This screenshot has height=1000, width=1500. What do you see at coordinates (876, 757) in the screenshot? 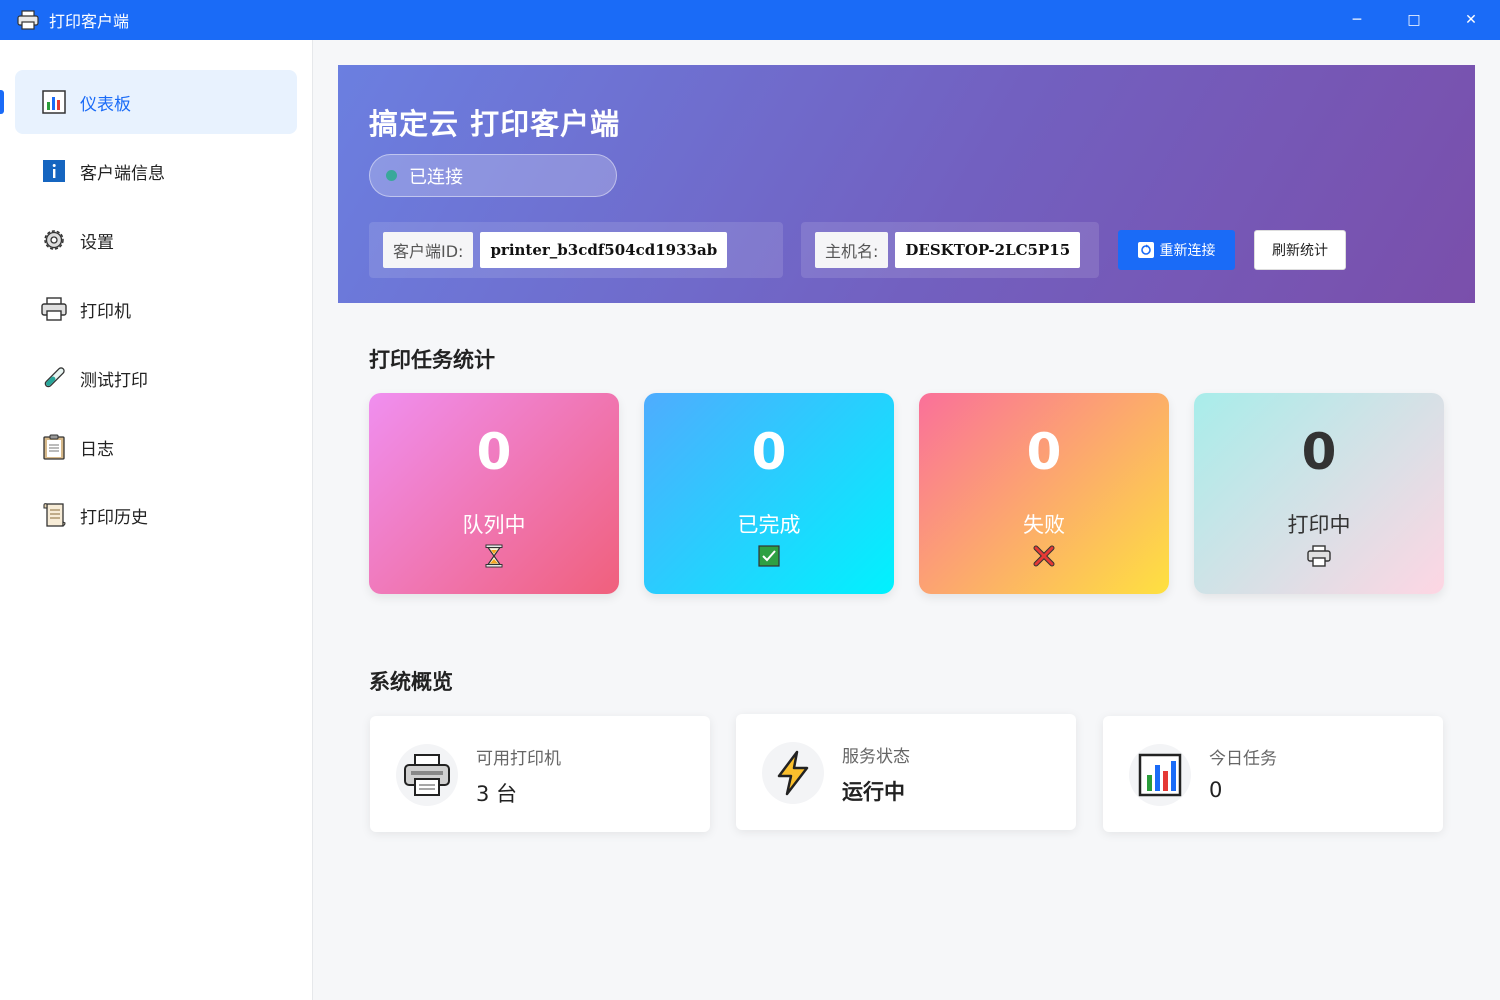
I see `overview-label: 服务状态` at bounding box center [876, 757].